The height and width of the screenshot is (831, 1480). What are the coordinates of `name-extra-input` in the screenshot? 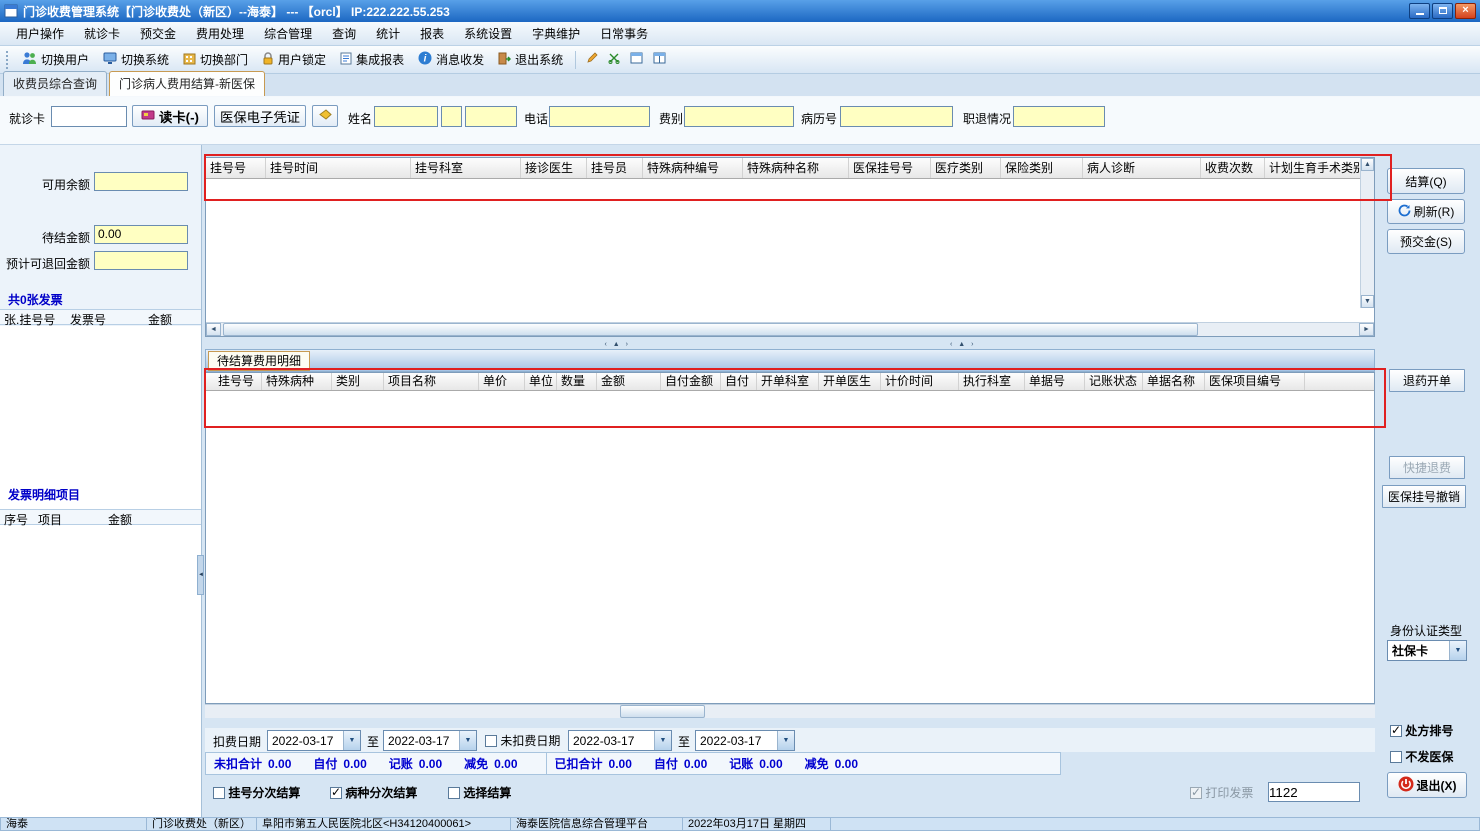 It's located at (491, 116).